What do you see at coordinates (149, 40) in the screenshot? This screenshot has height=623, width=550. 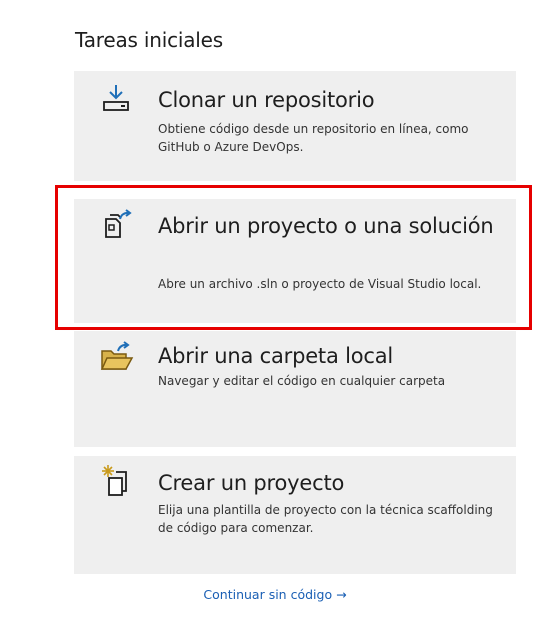 I see `section-title: Tareas iniciales` at bounding box center [149, 40].